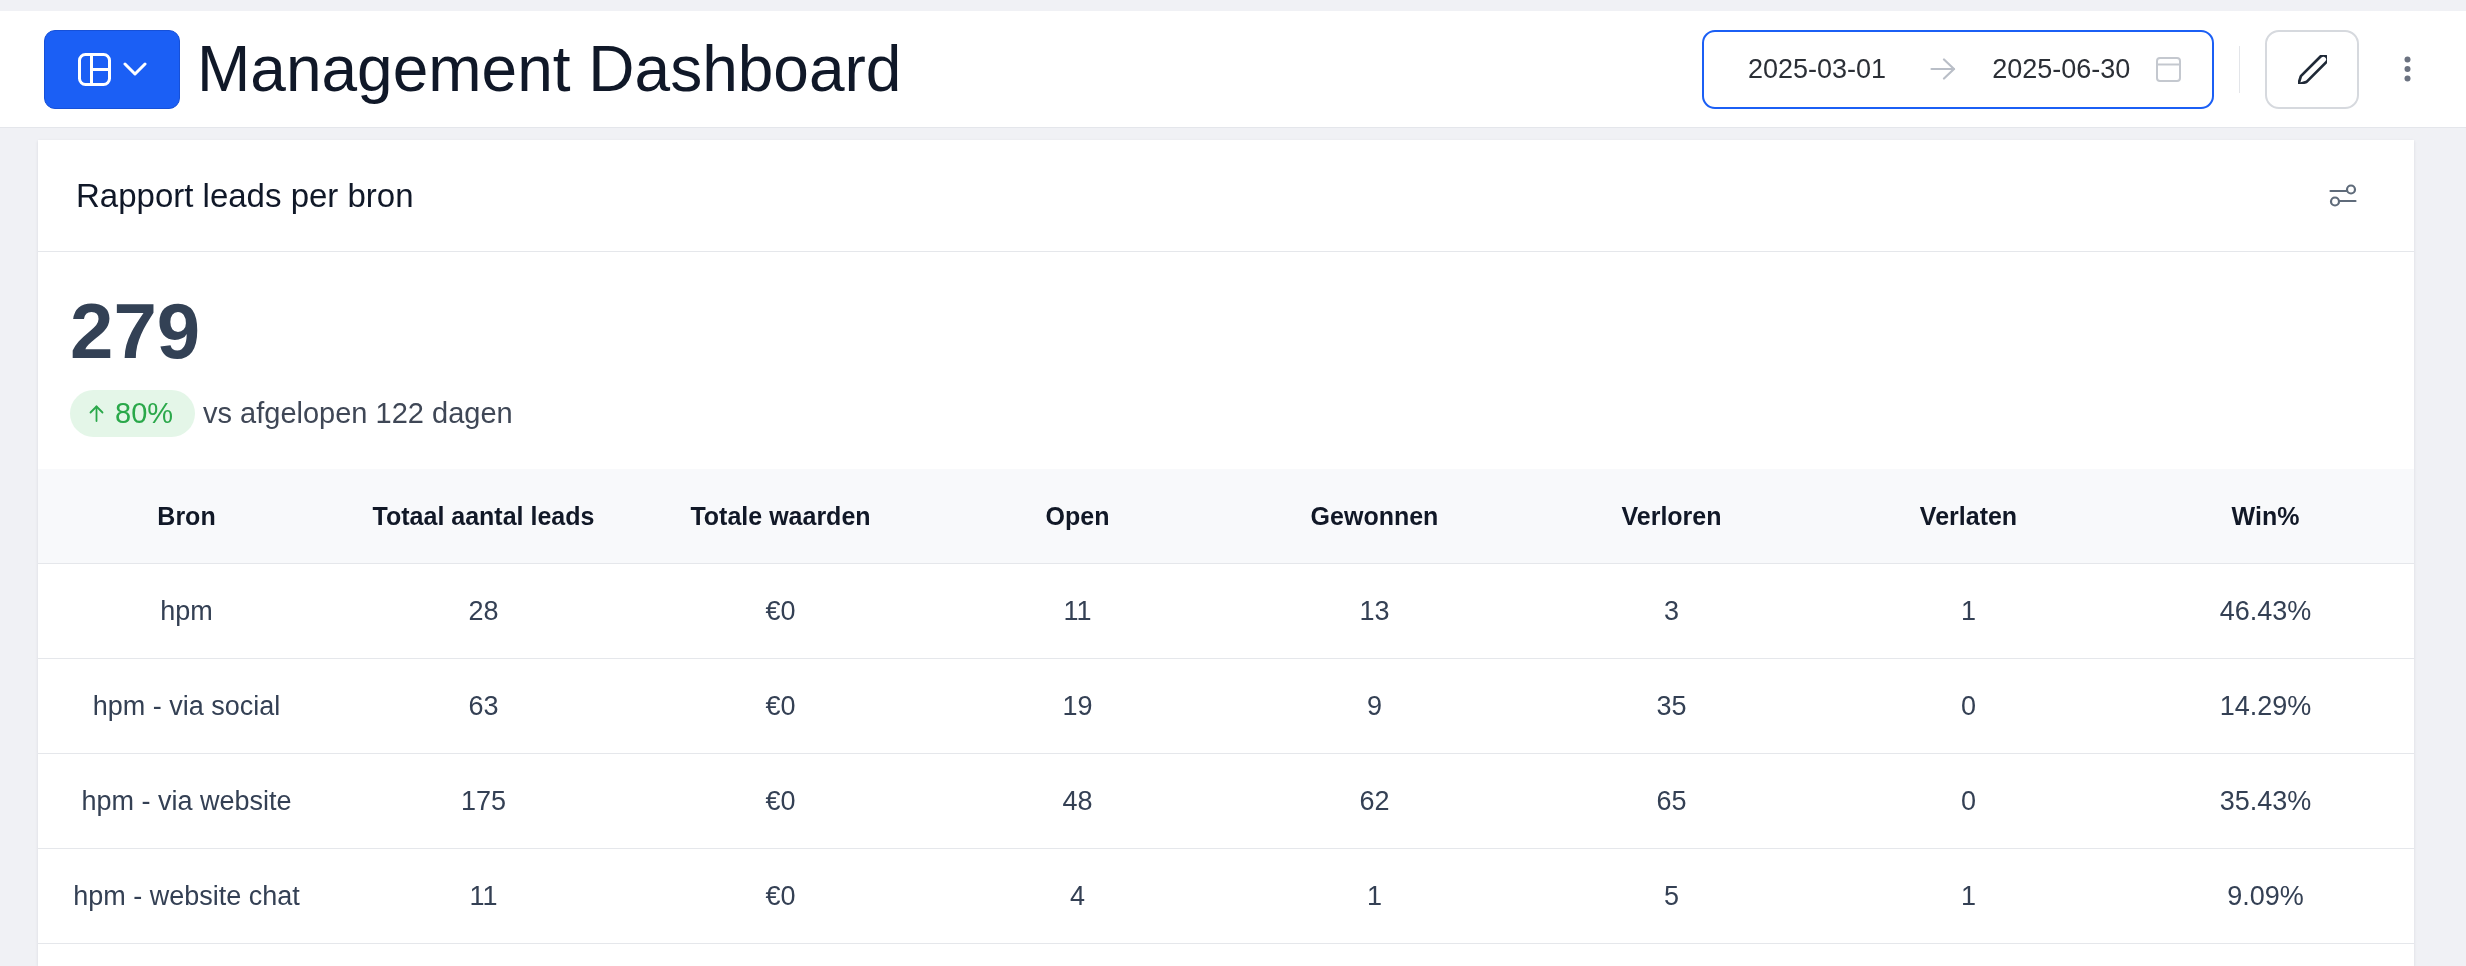  What do you see at coordinates (1671, 611) in the screenshot?
I see `table-cell: 3` at bounding box center [1671, 611].